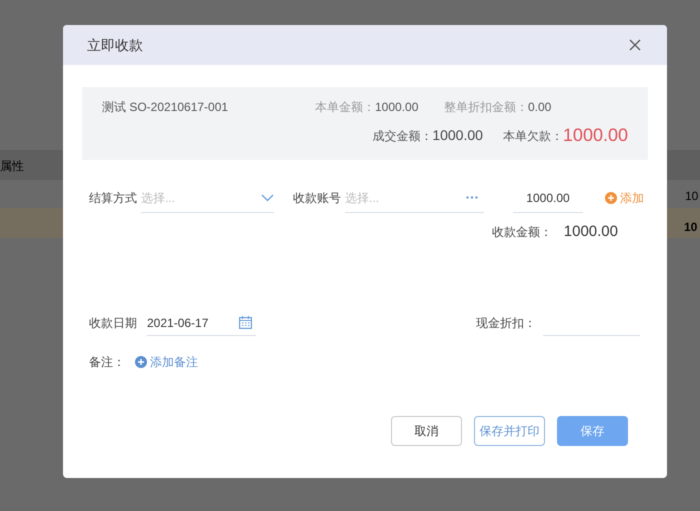  I want to click on dialog-title: 立即收款, so click(115, 45).